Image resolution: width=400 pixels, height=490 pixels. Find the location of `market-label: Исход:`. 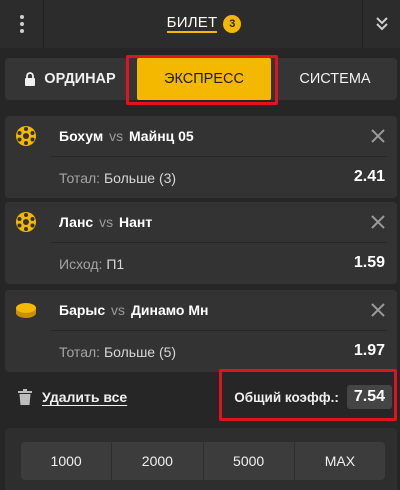

market-label: Исход: is located at coordinates (81, 264).